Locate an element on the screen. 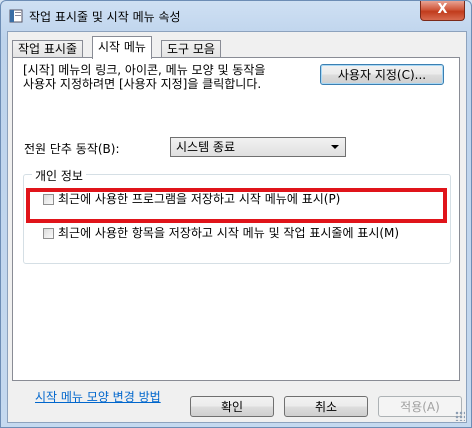  window-title: 작업 표시줄 및 시작 메뉴 속성 is located at coordinates (105, 17).